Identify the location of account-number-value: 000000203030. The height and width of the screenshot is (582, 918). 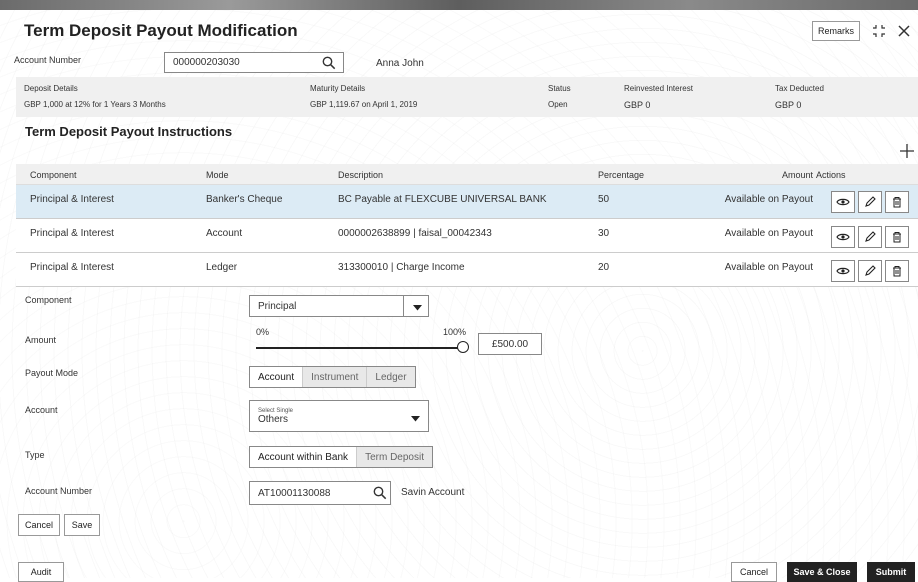
(206, 62).